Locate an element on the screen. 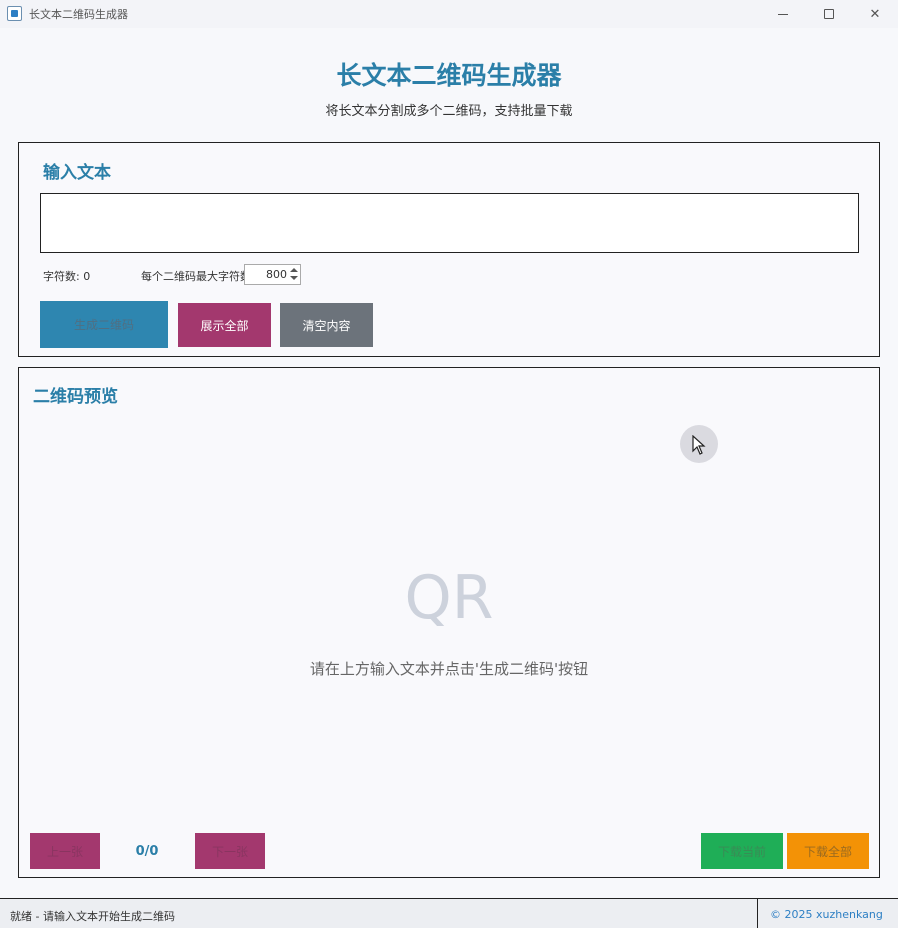  minimize-button is located at coordinates (783, 14).